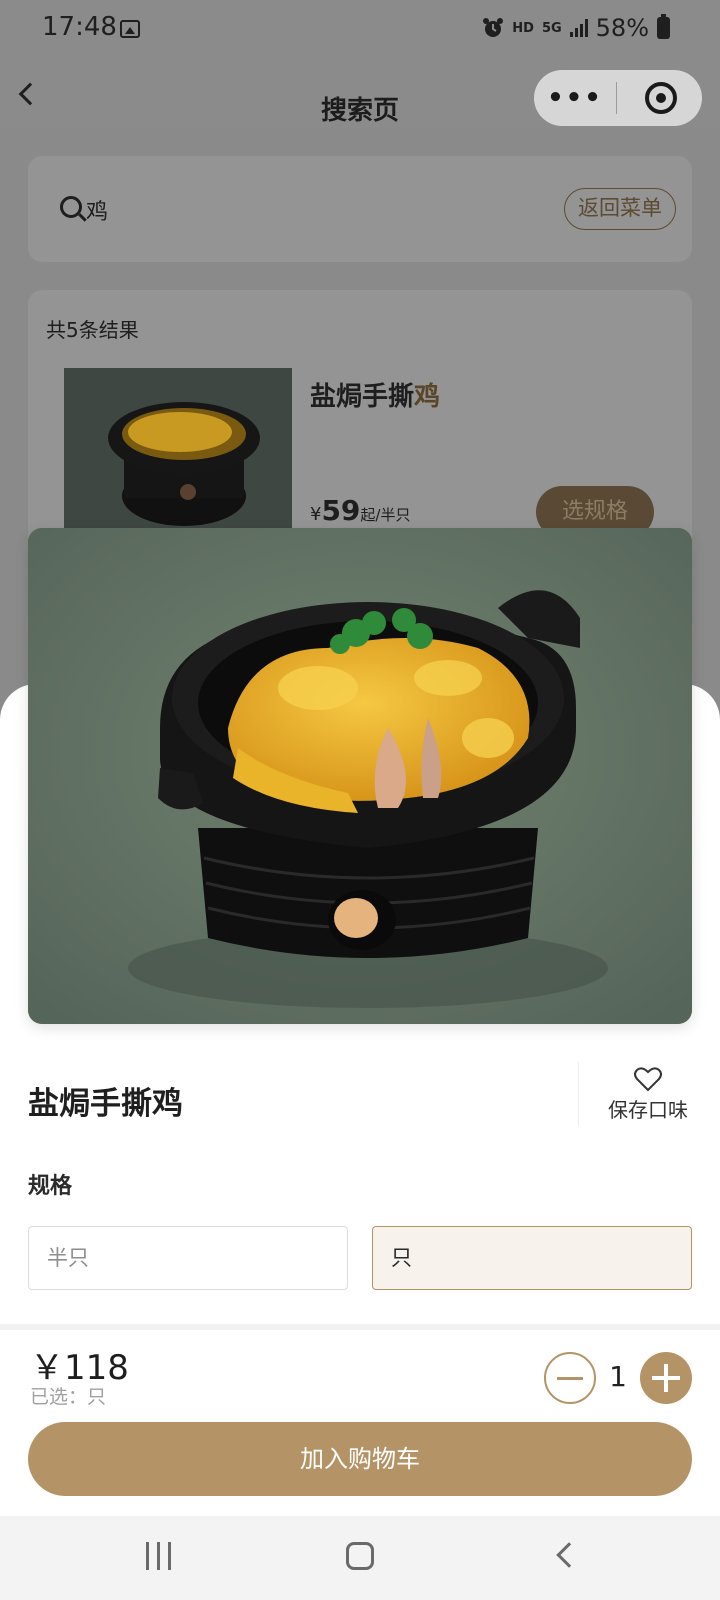 The height and width of the screenshot is (1600, 720). I want to click on home-icon, so click(360, 1556).